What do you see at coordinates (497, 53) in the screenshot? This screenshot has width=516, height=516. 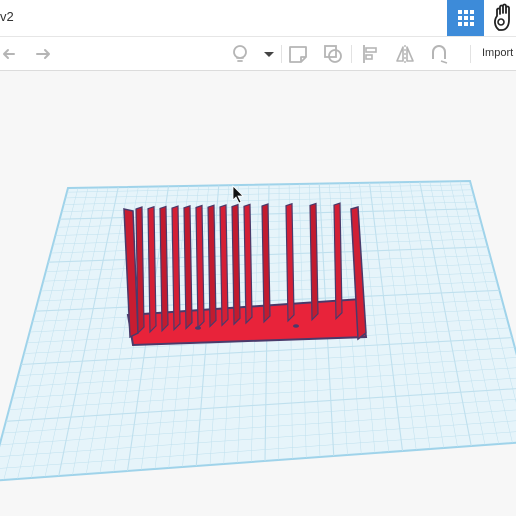 I see `import-button: Import` at bounding box center [497, 53].